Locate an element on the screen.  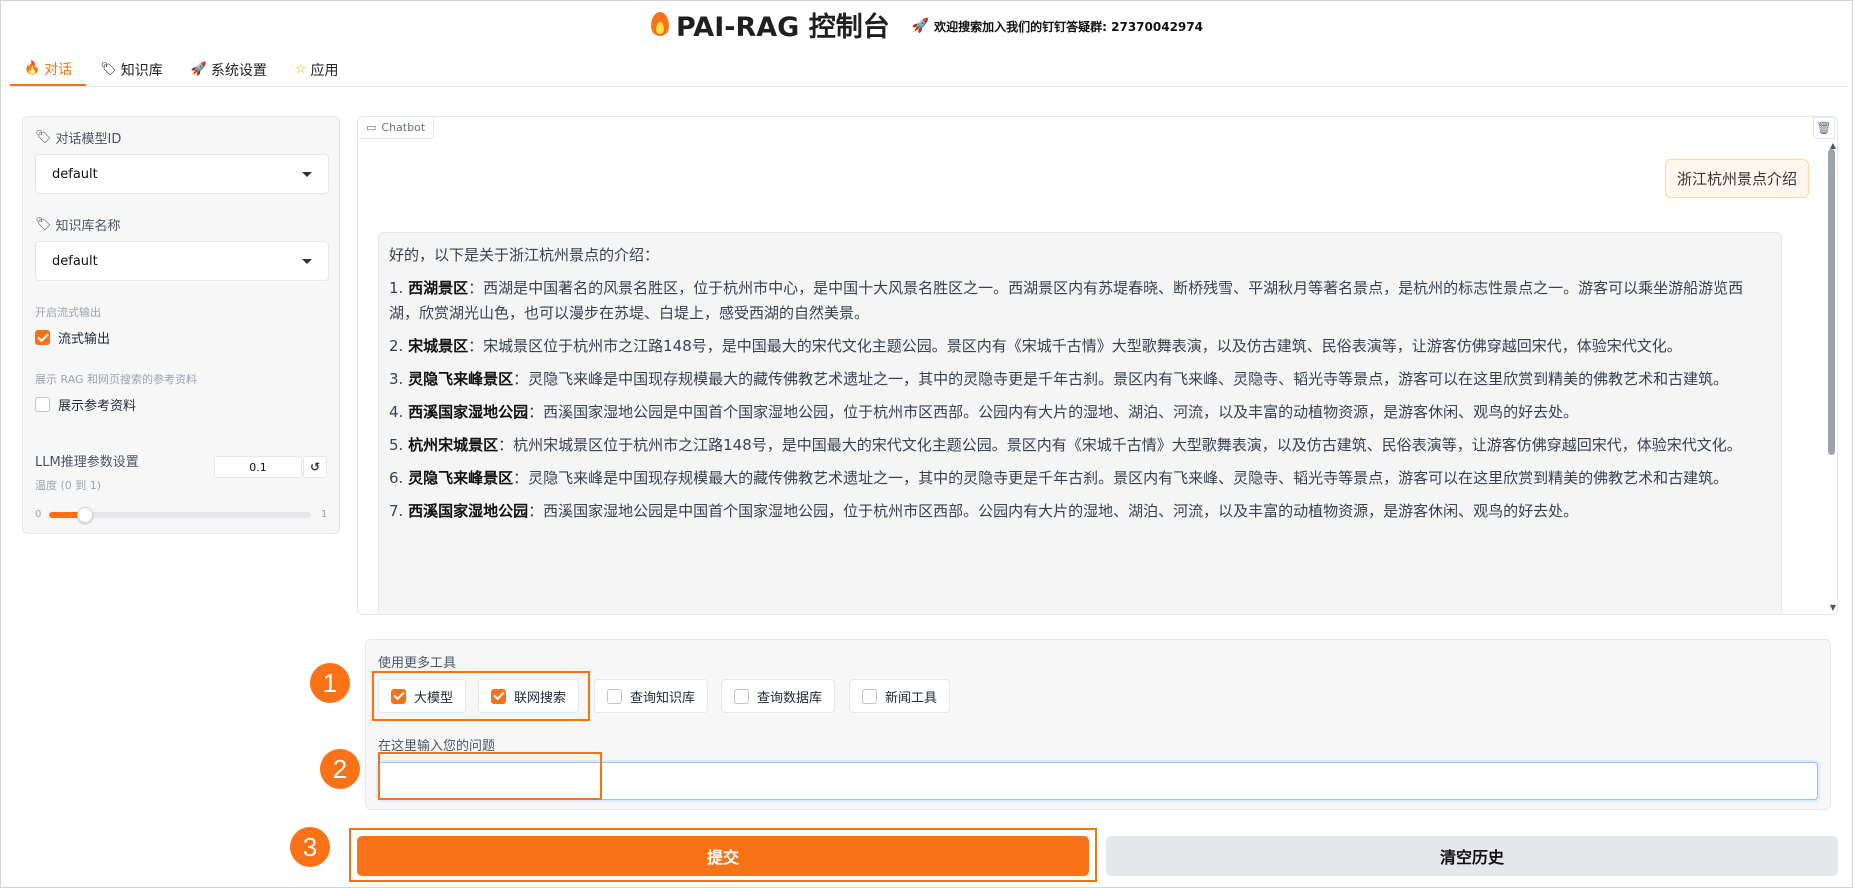
tab-apps: ☆ 应用 is located at coordinates (317, 69).